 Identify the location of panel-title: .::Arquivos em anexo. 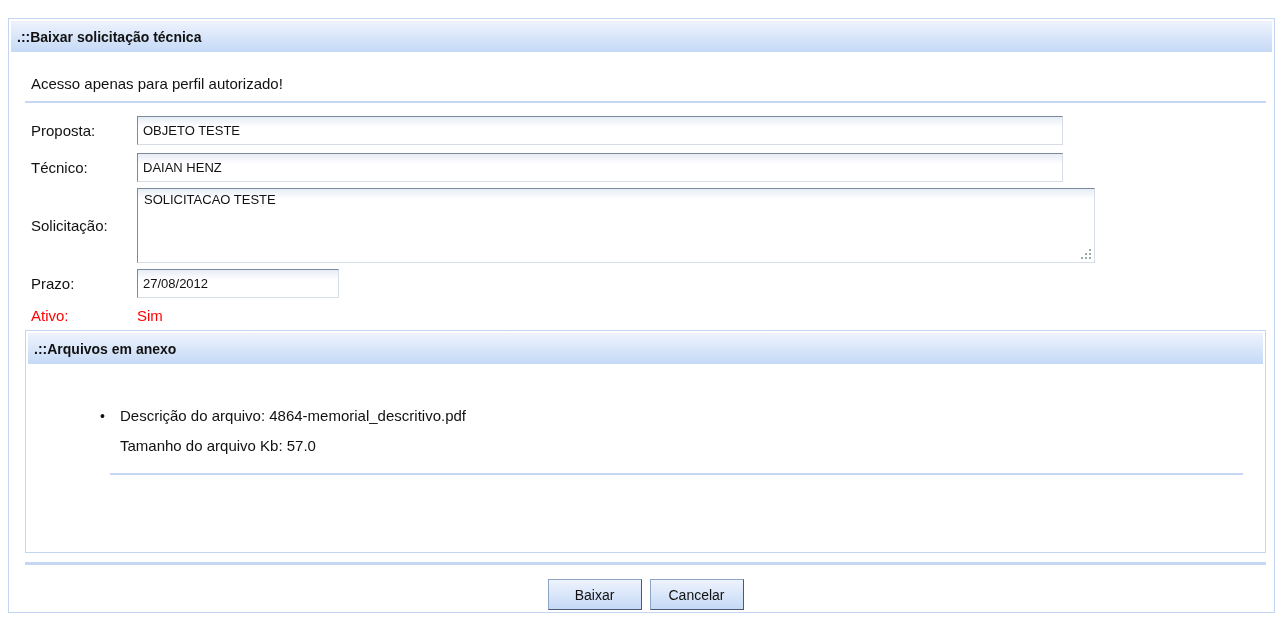
(105, 348).